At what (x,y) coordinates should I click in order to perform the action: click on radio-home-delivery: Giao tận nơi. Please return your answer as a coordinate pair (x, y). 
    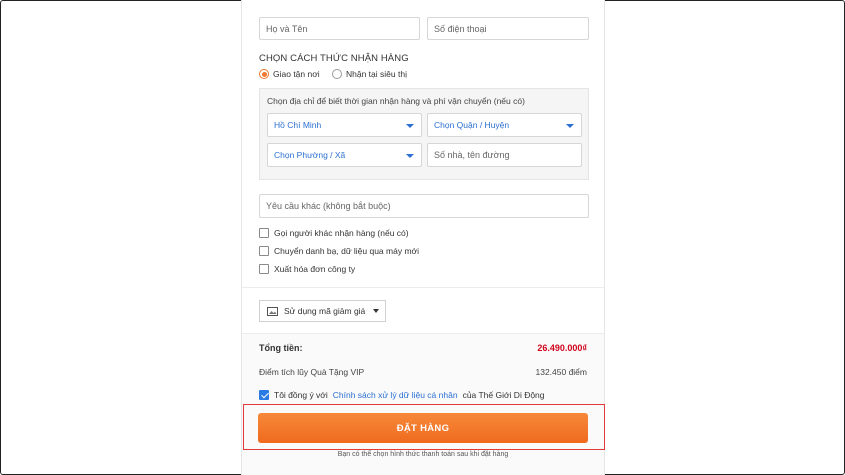
    Looking at the image, I should click on (289, 74).